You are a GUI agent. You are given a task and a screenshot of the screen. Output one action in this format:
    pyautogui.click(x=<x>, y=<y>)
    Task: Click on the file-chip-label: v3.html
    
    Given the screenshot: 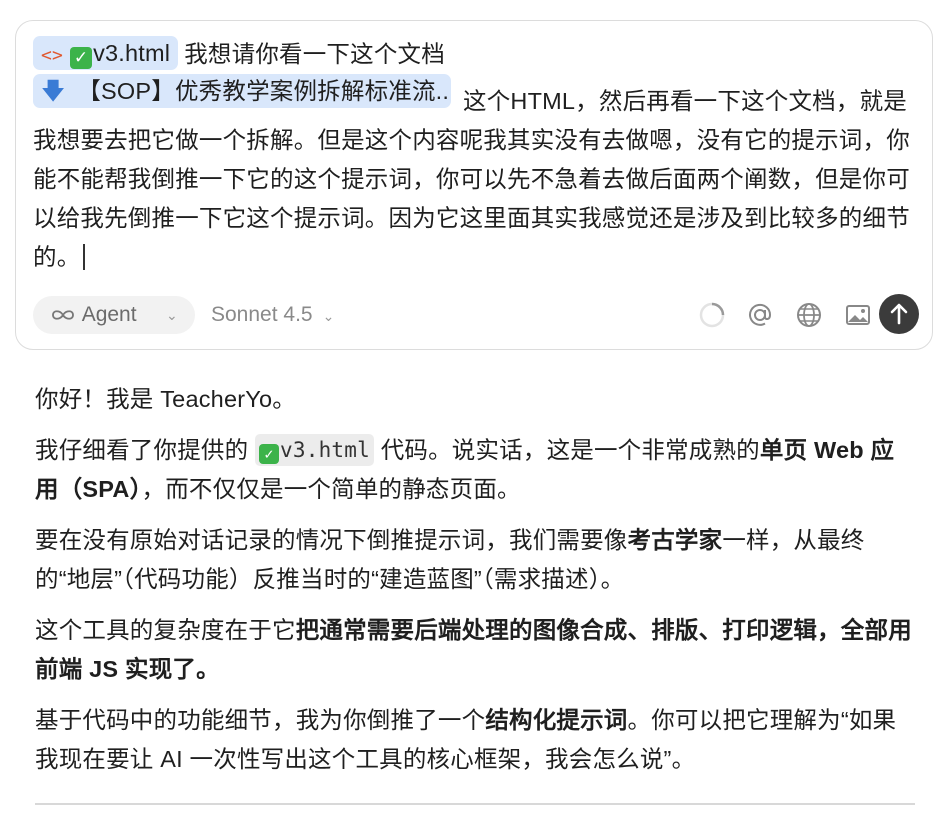 What is the action you would take?
    pyautogui.click(x=132, y=53)
    